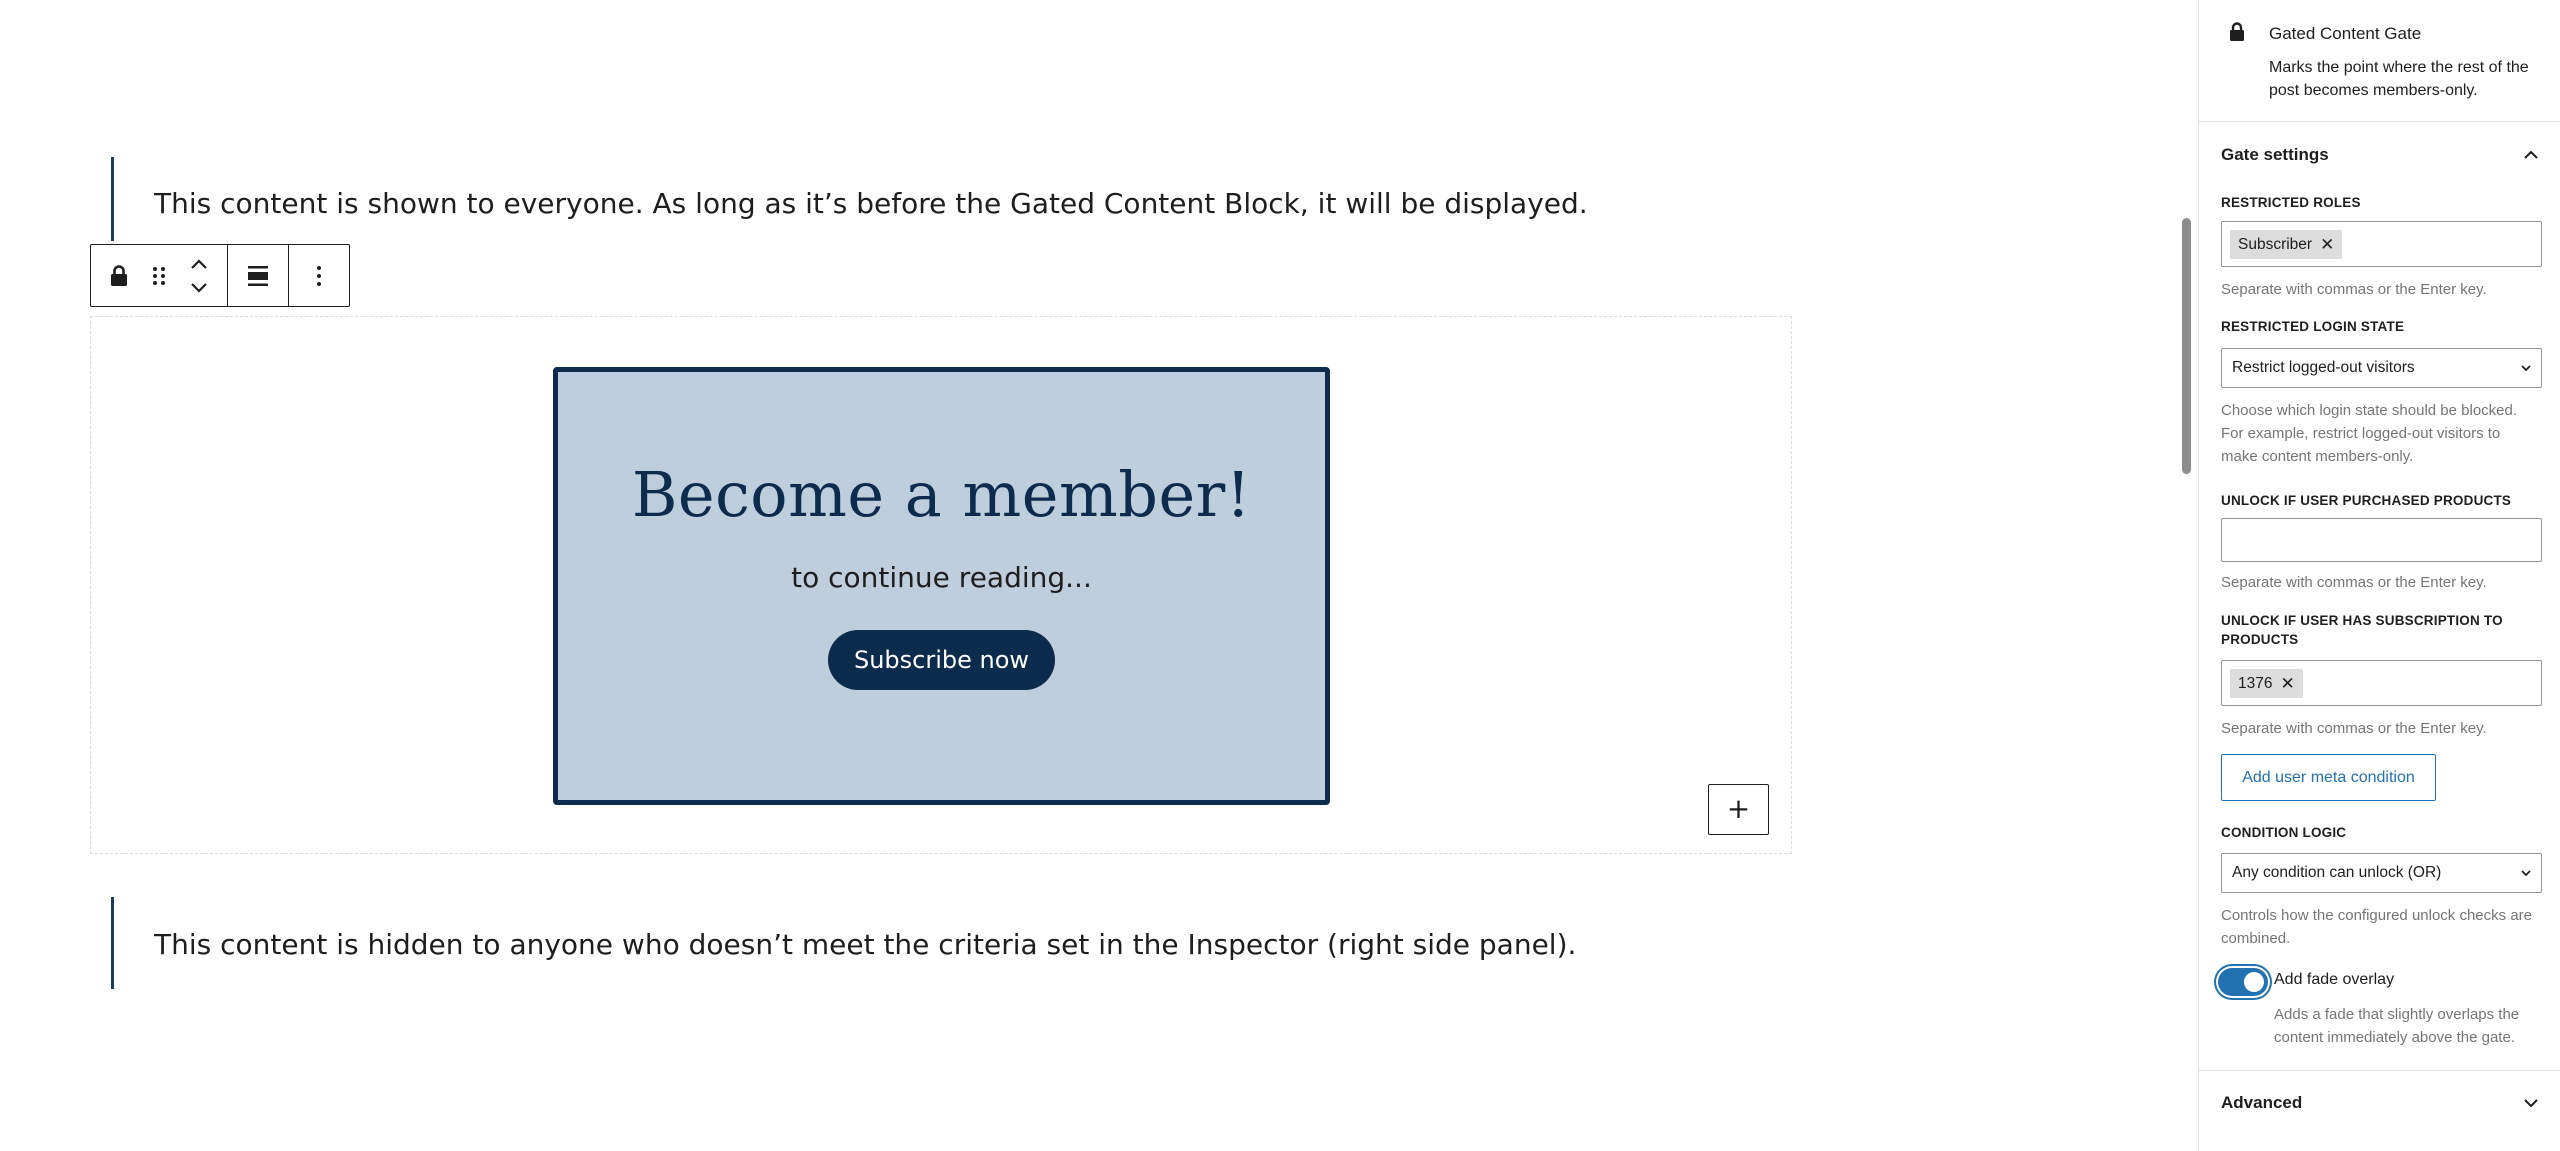  Describe the element at coordinates (2380, 1103) in the screenshot. I see `advanced-panel-toggle: Advanced` at that location.